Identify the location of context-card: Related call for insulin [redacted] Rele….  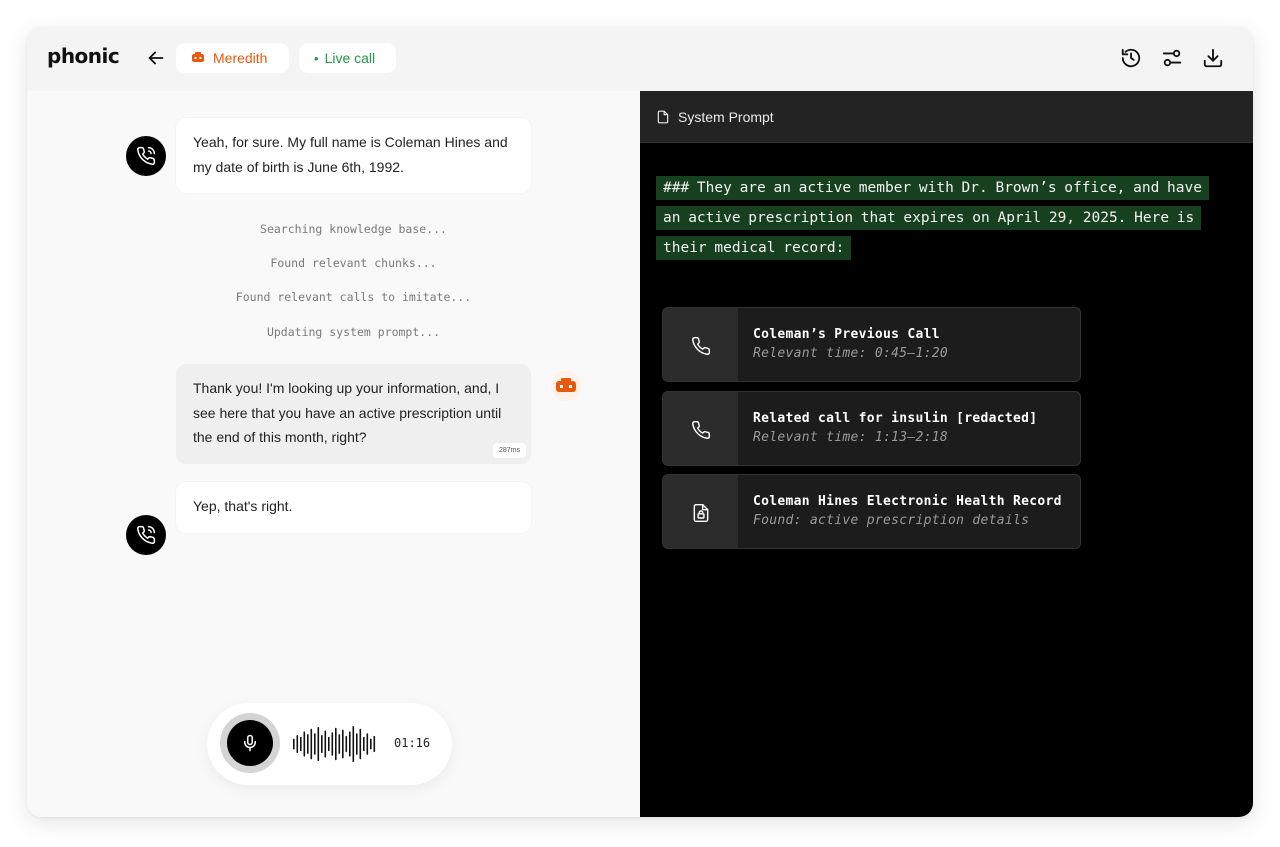
(871, 428).